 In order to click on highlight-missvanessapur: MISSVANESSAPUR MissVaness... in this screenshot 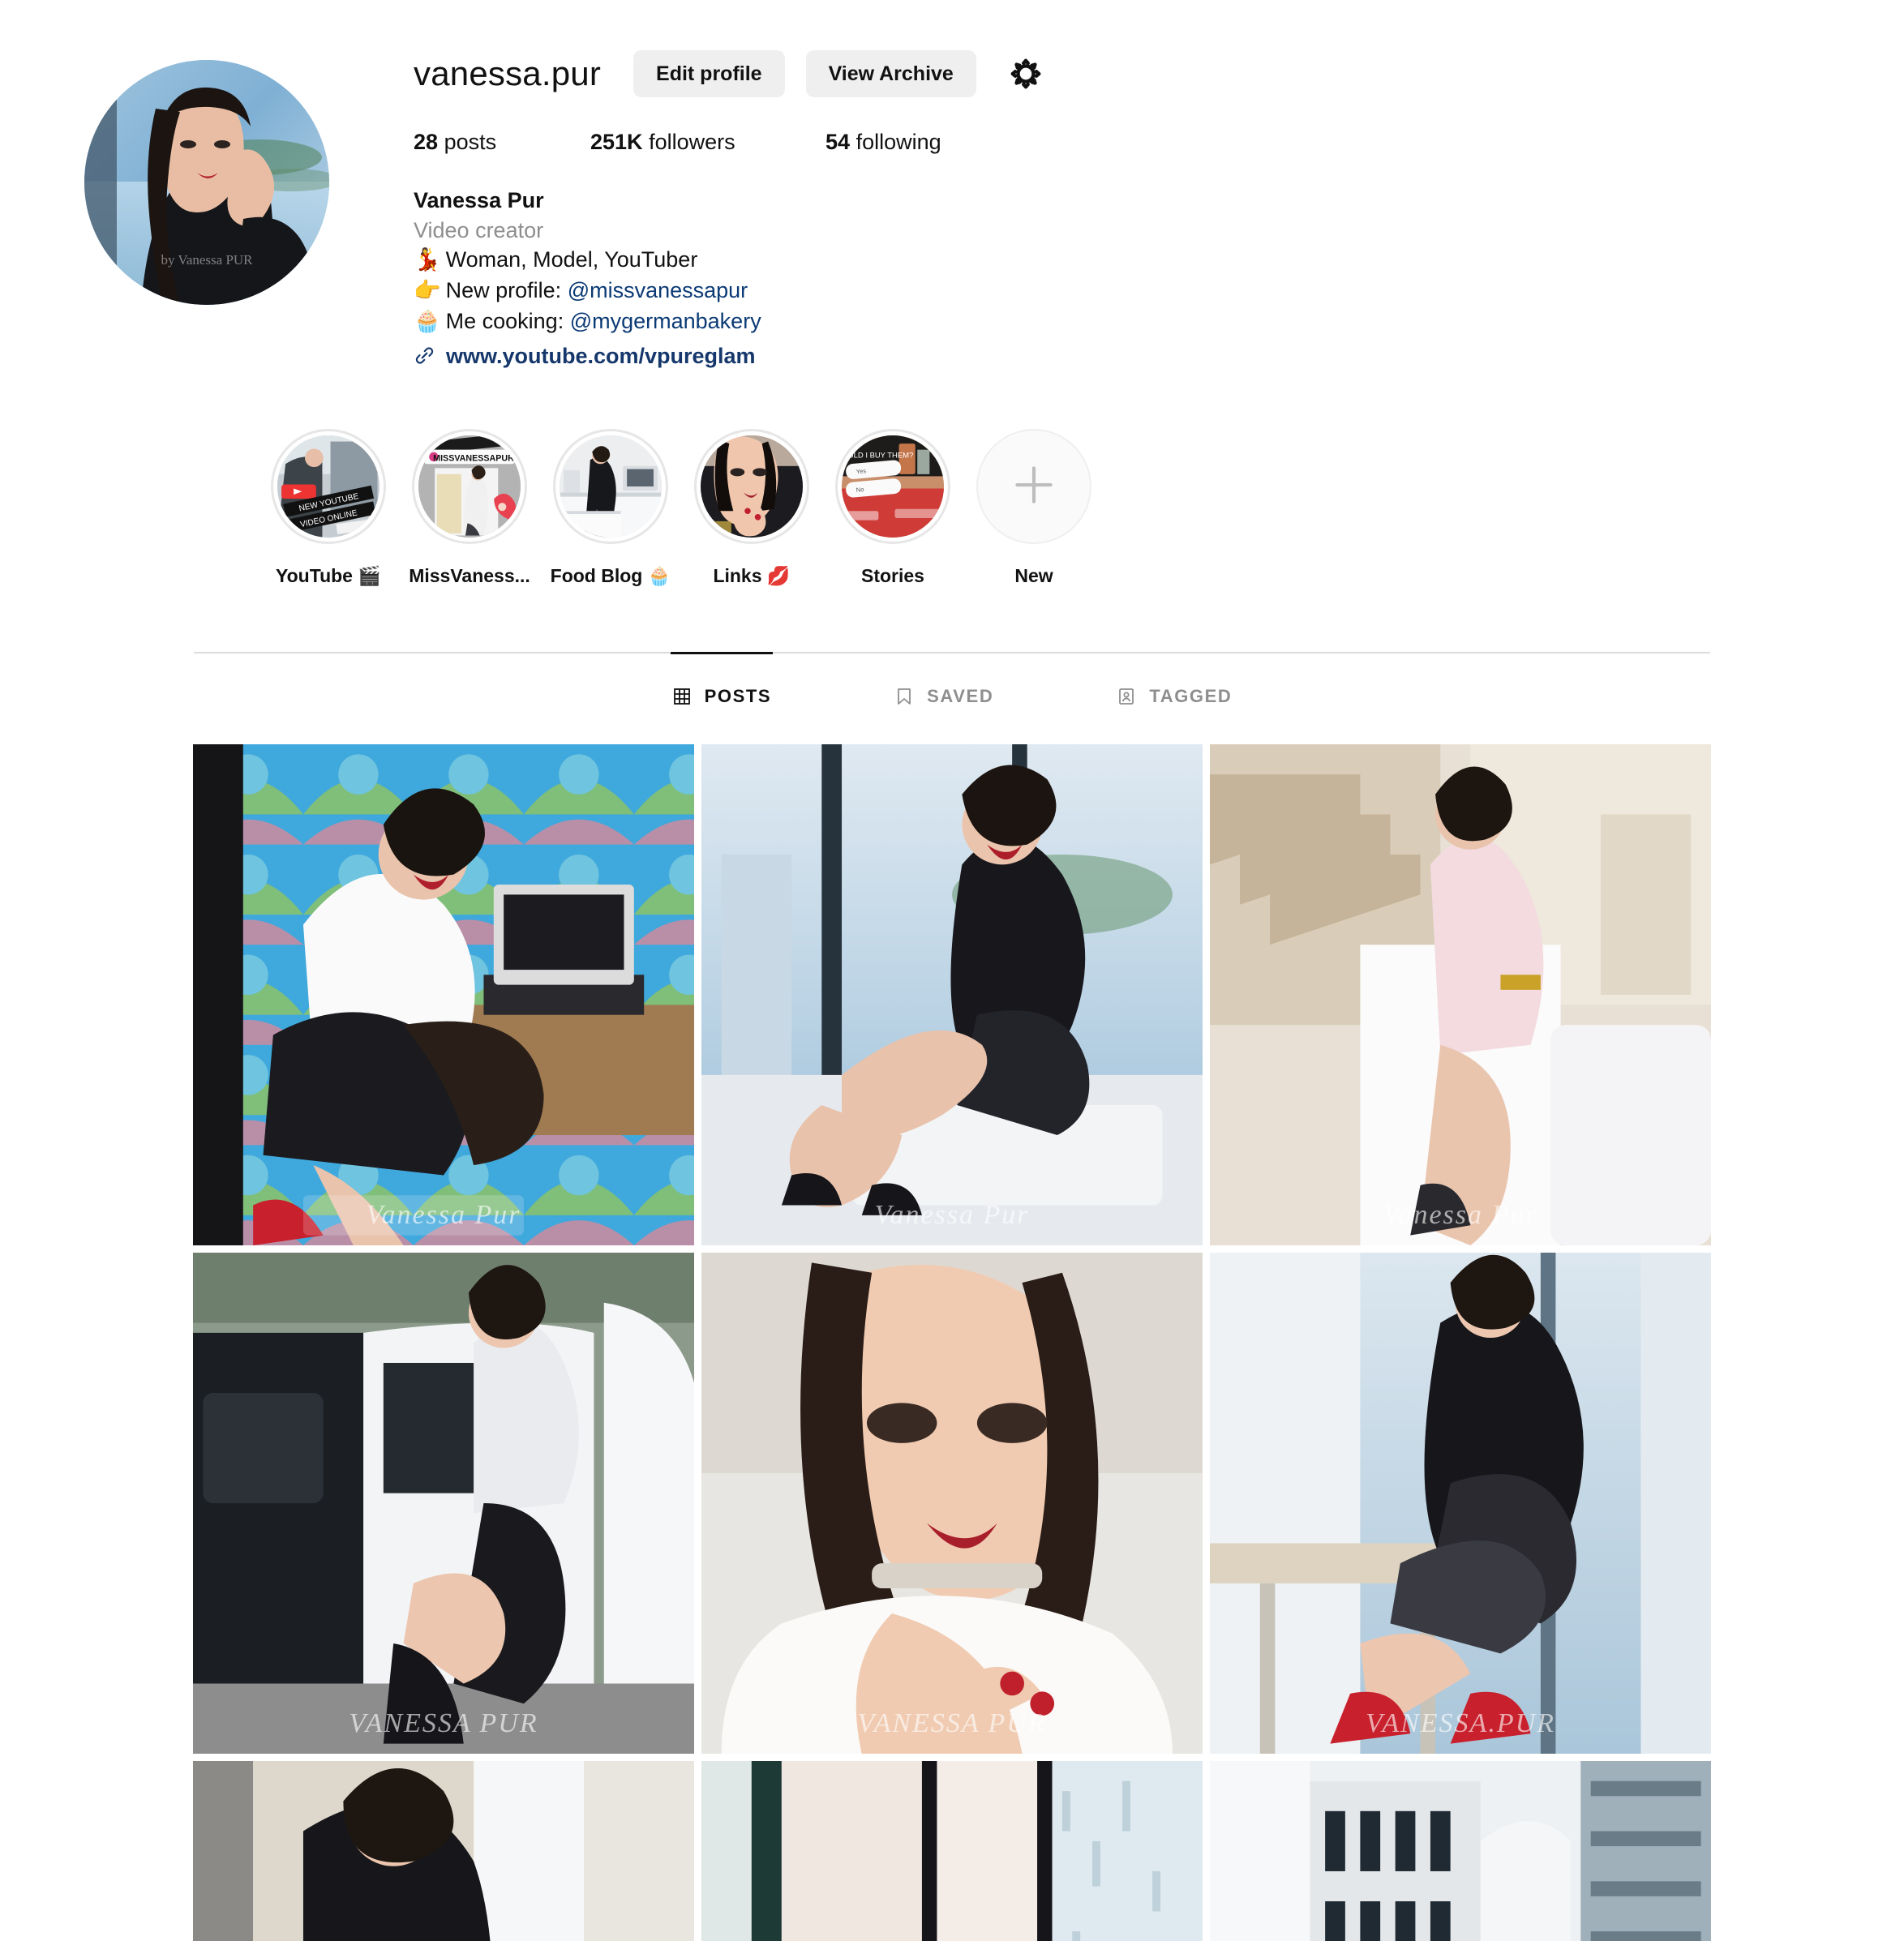, I will do `click(469, 508)`.